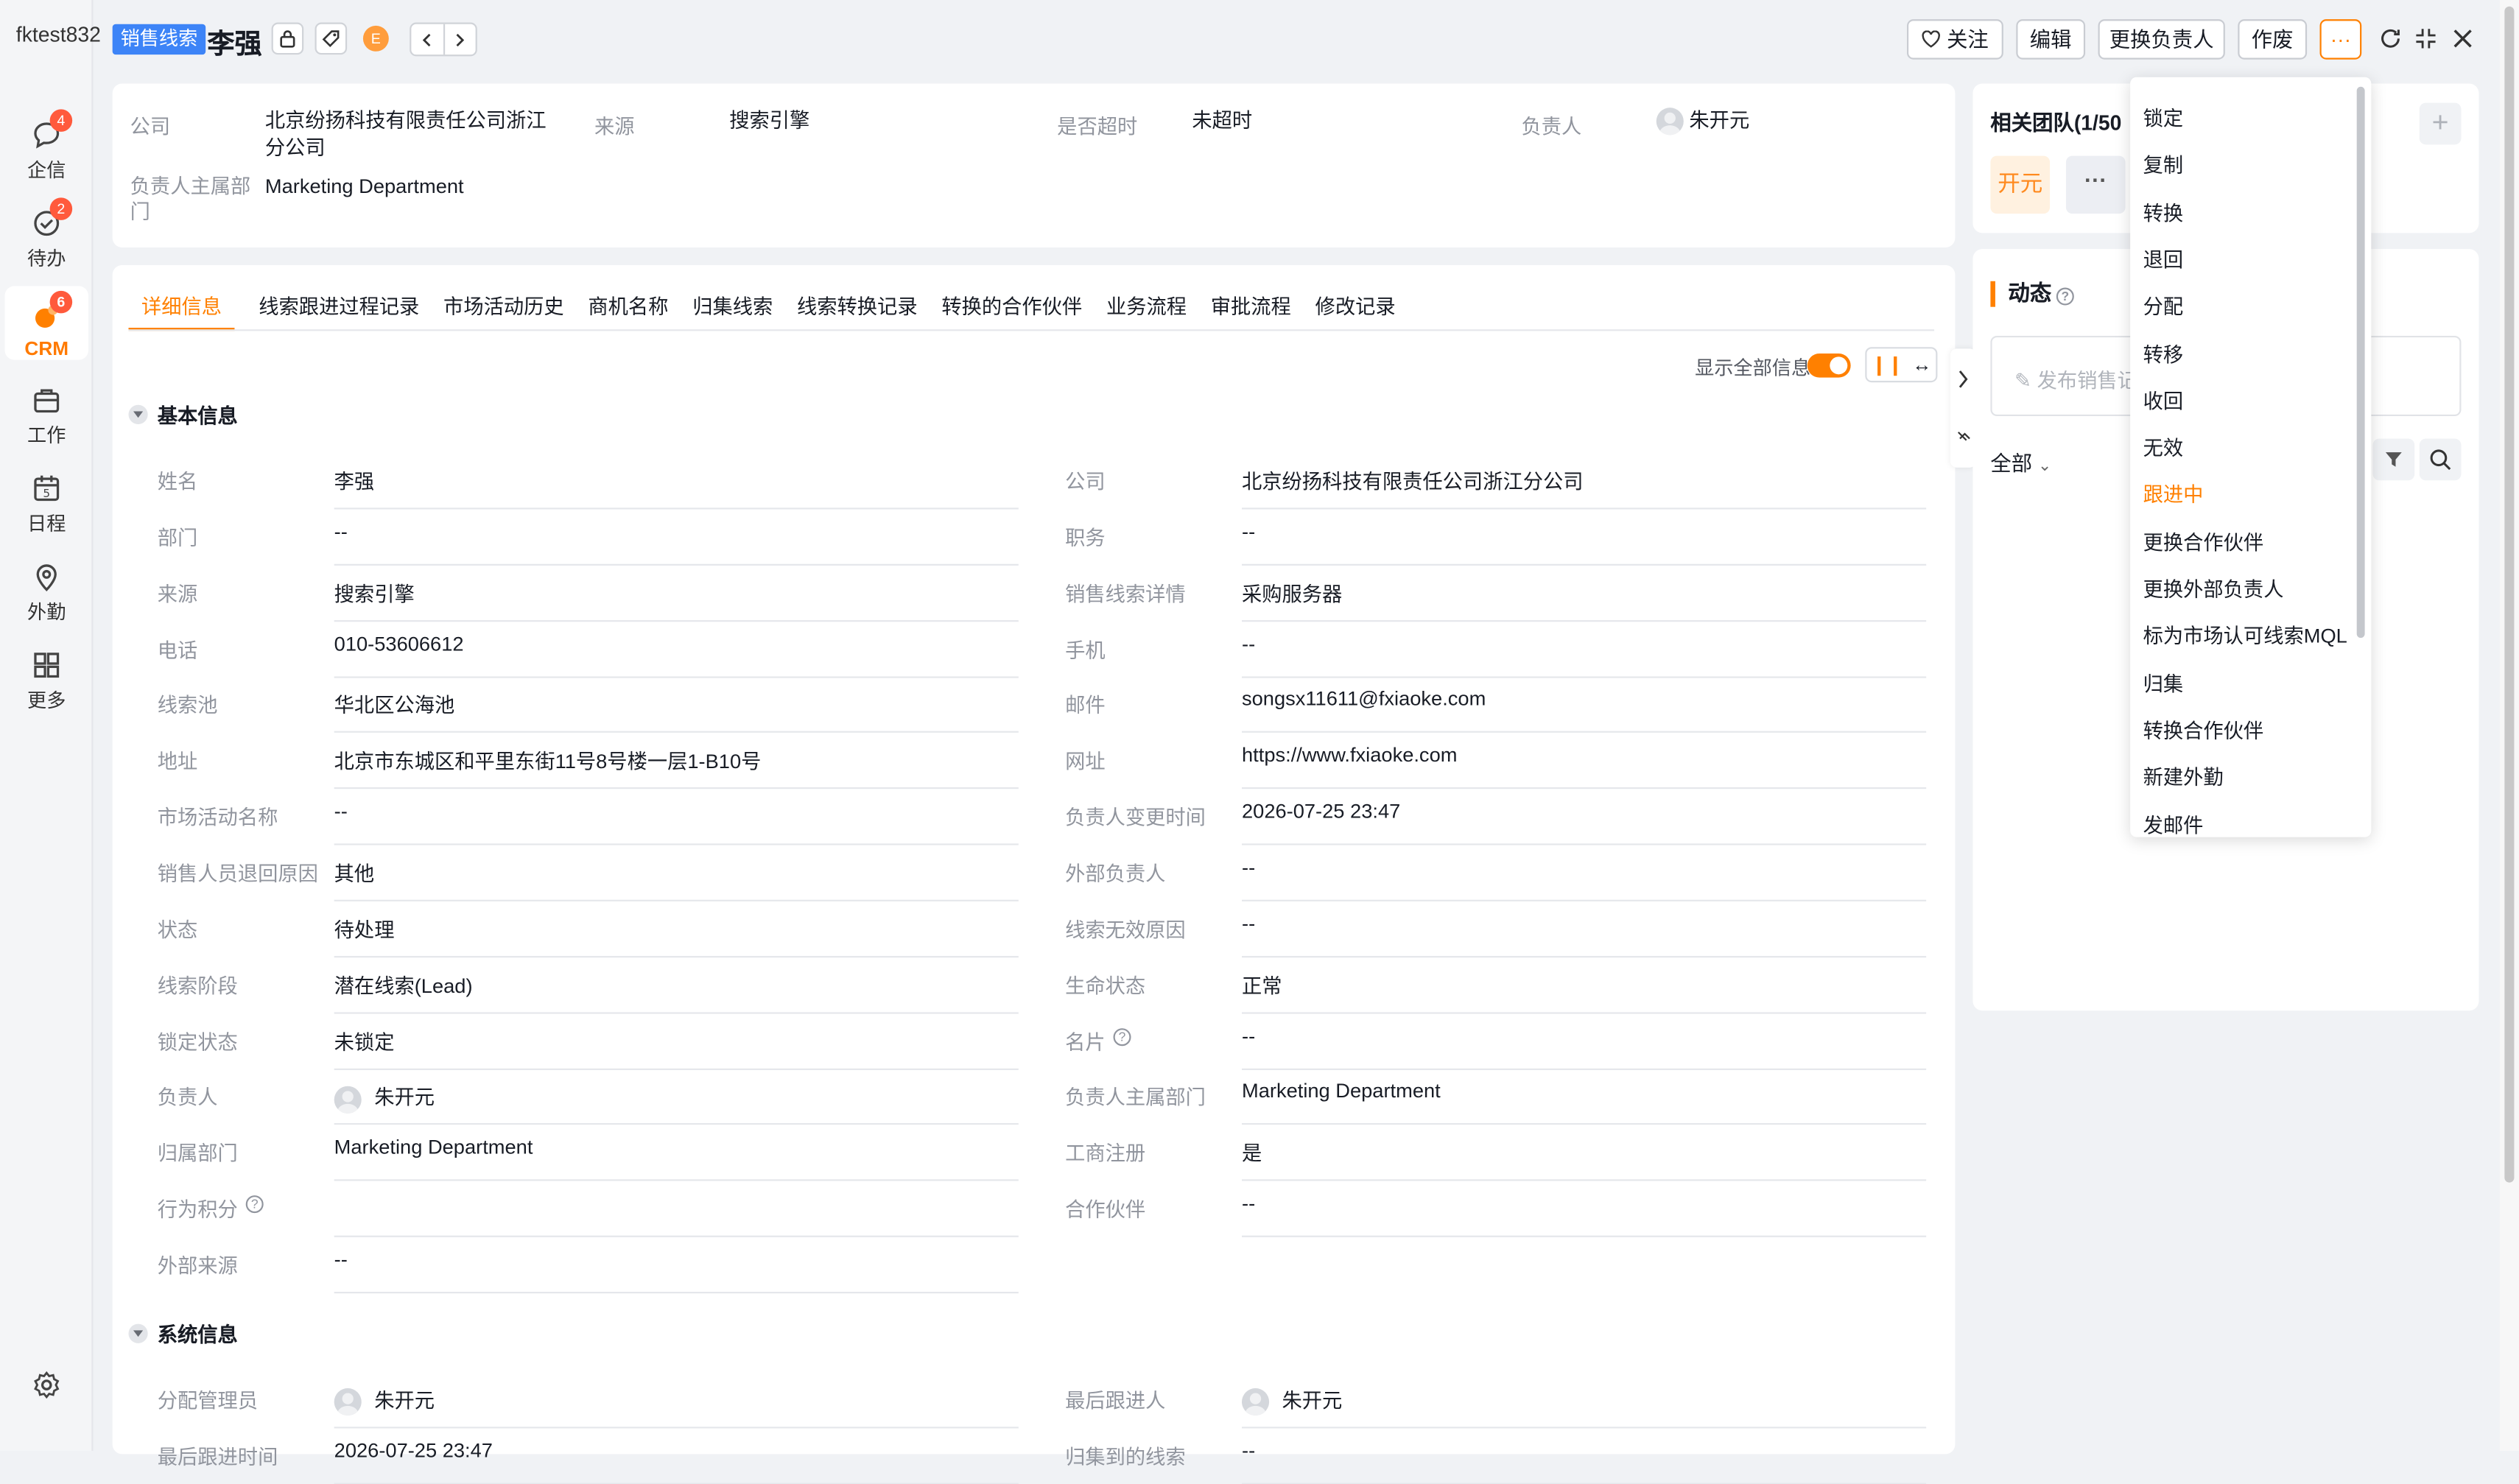 Image resolution: width=2519 pixels, height=1484 pixels. What do you see at coordinates (1135, 818) in the screenshot?
I see `field-label: 负责人变更时间` at bounding box center [1135, 818].